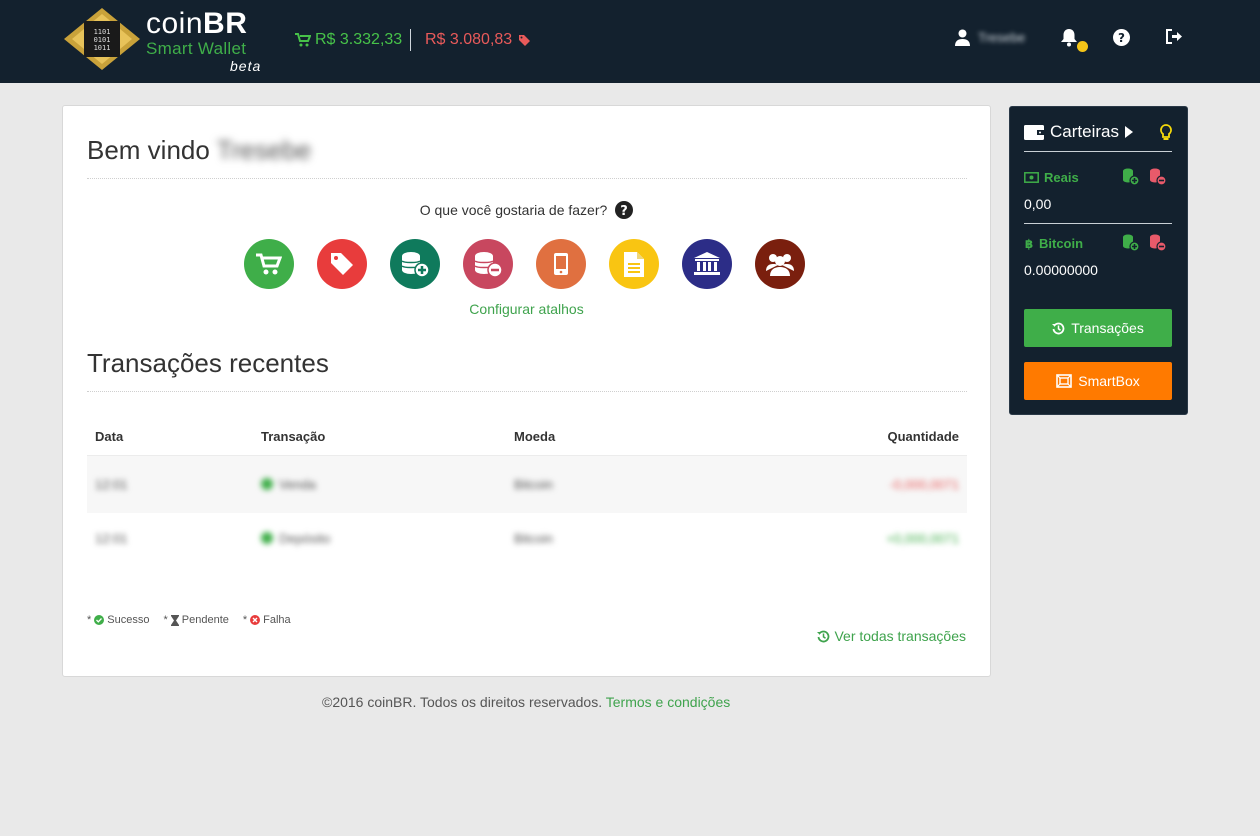 The width and height of the screenshot is (1260, 836). What do you see at coordinates (606, 437) in the screenshot?
I see `column-header-currency: Moeda` at bounding box center [606, 437].